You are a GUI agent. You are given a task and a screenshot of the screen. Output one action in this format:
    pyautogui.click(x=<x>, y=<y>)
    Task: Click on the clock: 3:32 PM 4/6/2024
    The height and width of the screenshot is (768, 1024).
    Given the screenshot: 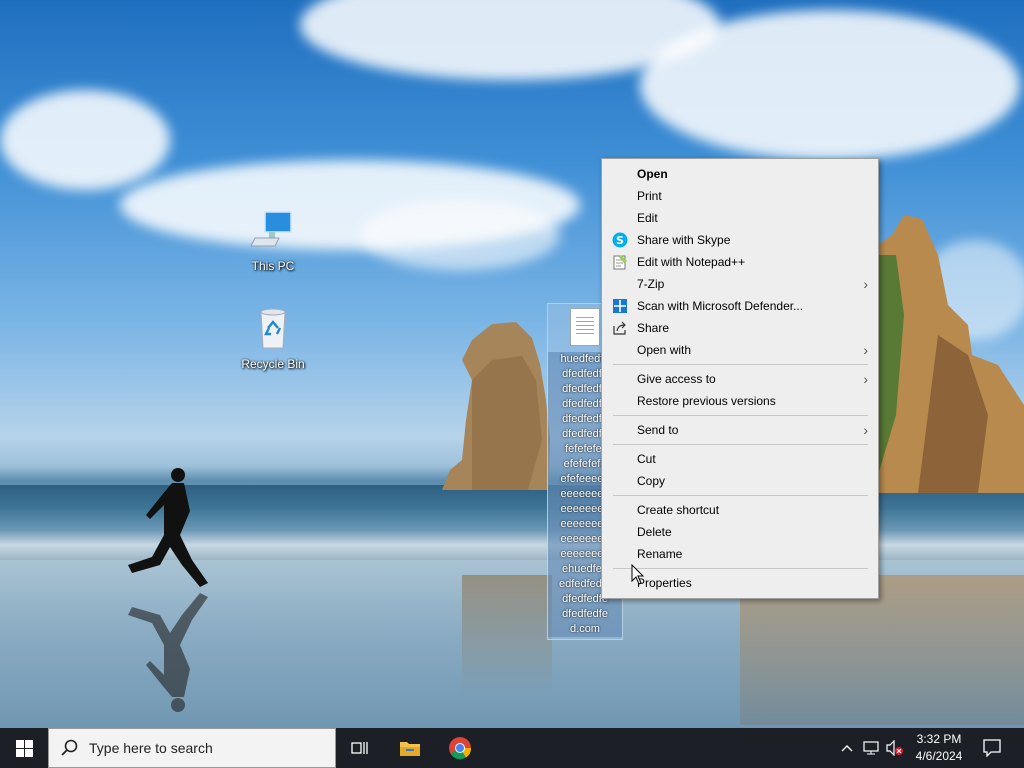 What is the action you would take?
    pyautogui.click(x=939, y=748)
    